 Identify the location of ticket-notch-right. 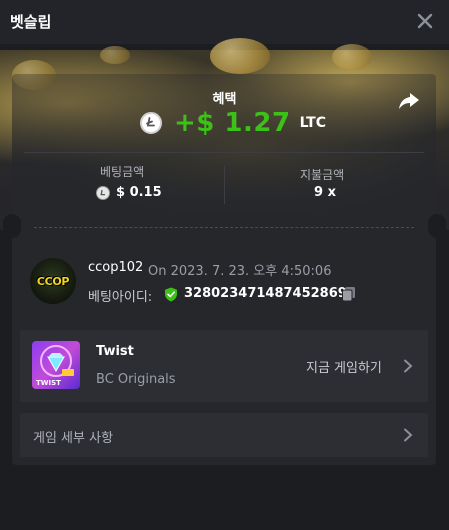
(437, 226).